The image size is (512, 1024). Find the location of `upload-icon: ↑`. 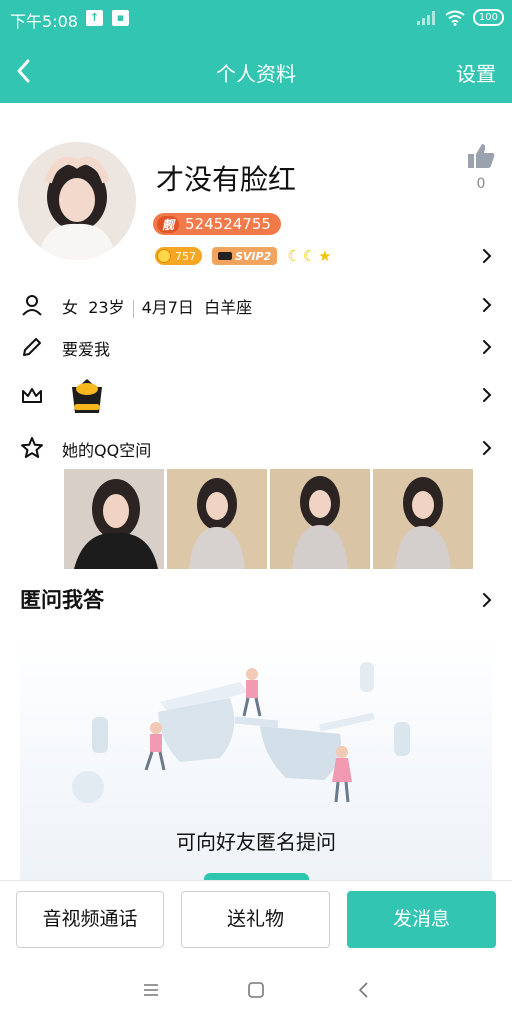

upload-icon: ↑ is located at coordinates (94, 18).